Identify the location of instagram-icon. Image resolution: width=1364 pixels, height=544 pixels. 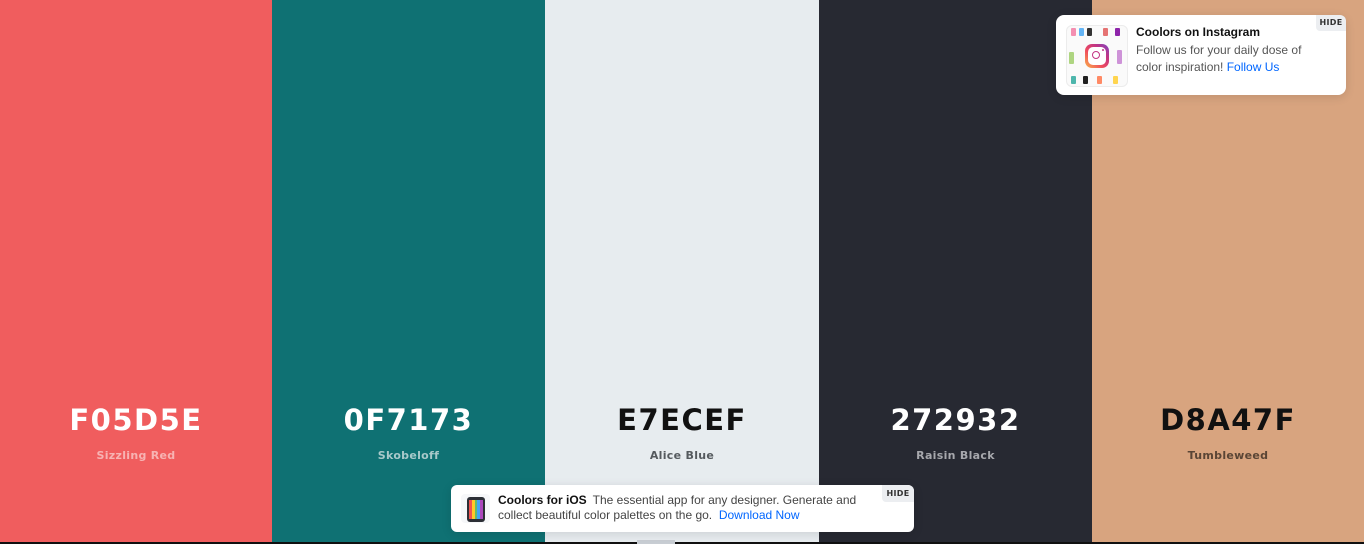
(1097, 56).